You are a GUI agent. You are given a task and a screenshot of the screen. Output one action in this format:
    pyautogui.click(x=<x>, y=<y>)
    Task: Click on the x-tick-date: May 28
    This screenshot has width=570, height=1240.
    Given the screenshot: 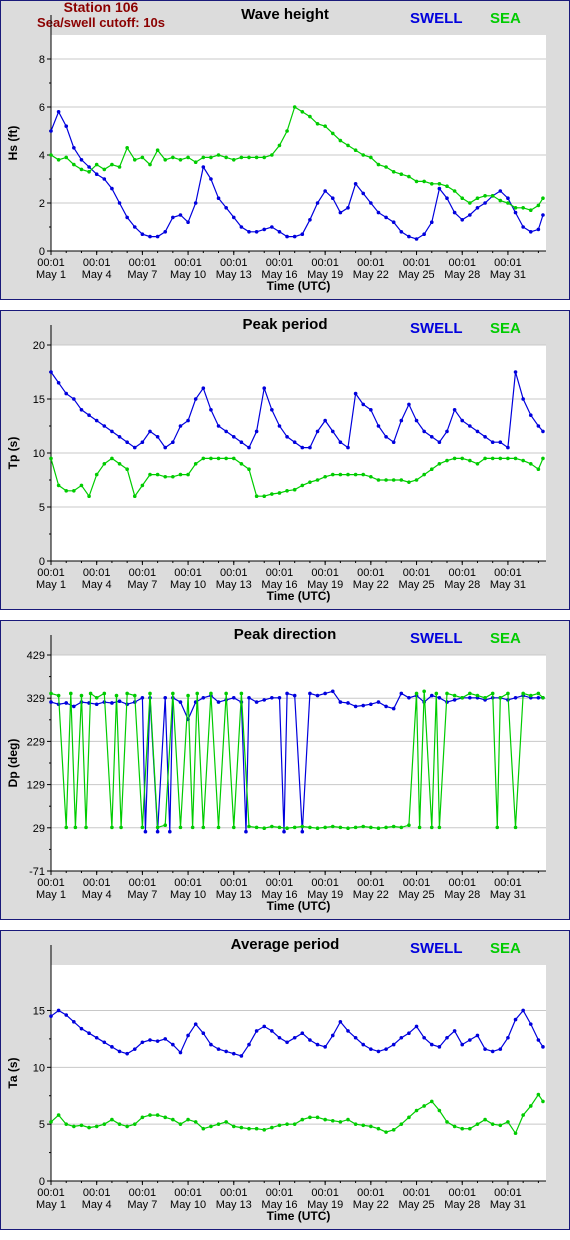 What is the action you would take?
    pyautogui.click(x=462, y=1205)
    